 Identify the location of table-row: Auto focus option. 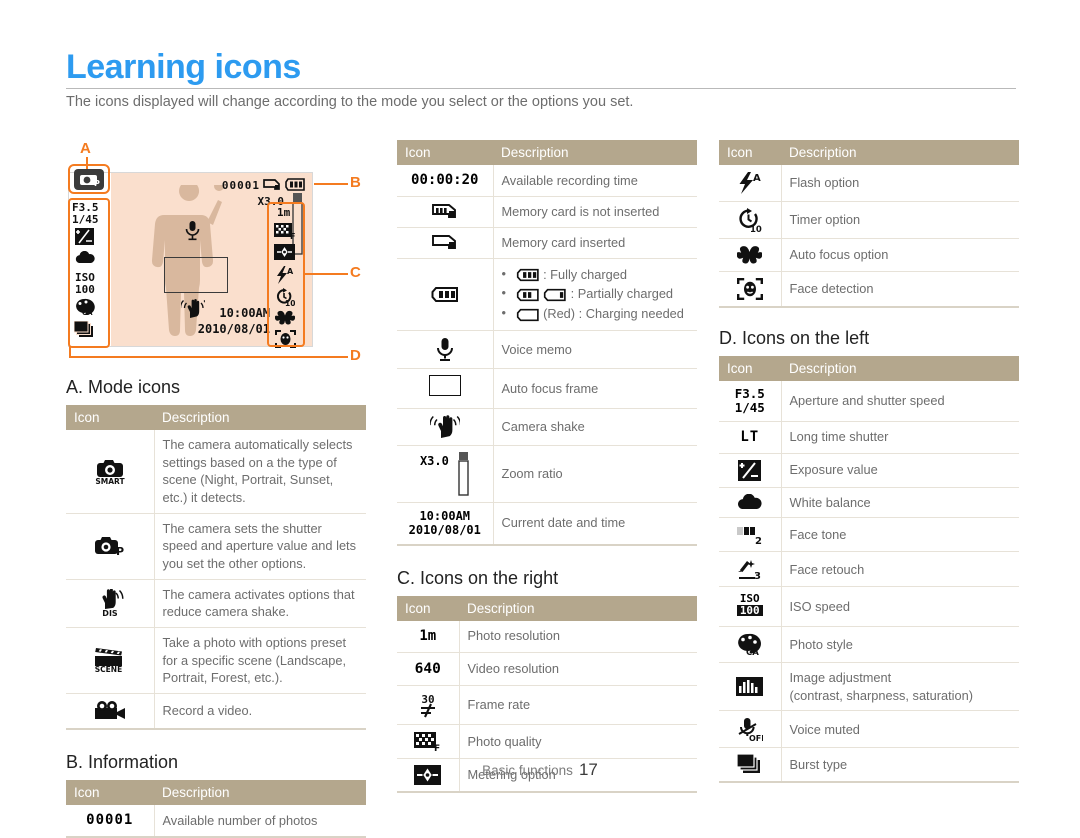
(869, 255).